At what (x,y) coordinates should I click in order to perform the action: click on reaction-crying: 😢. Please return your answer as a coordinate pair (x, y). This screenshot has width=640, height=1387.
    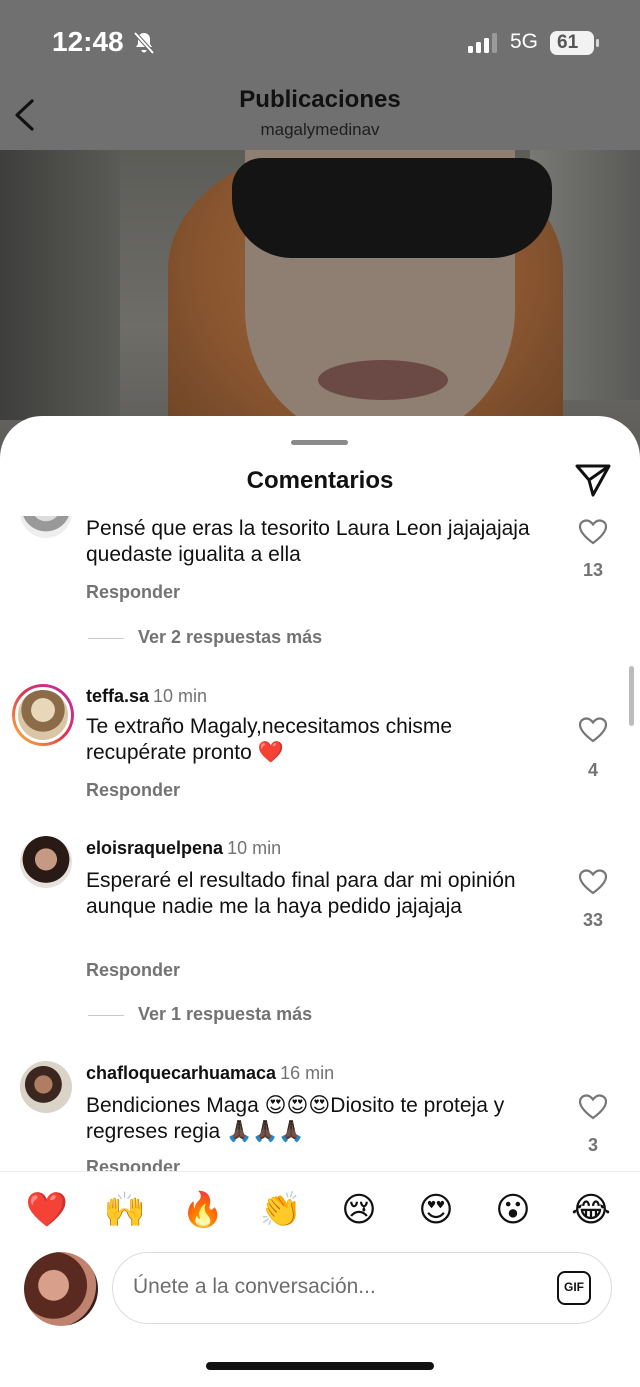
    Looking at the image, I should click on (359, 1210).